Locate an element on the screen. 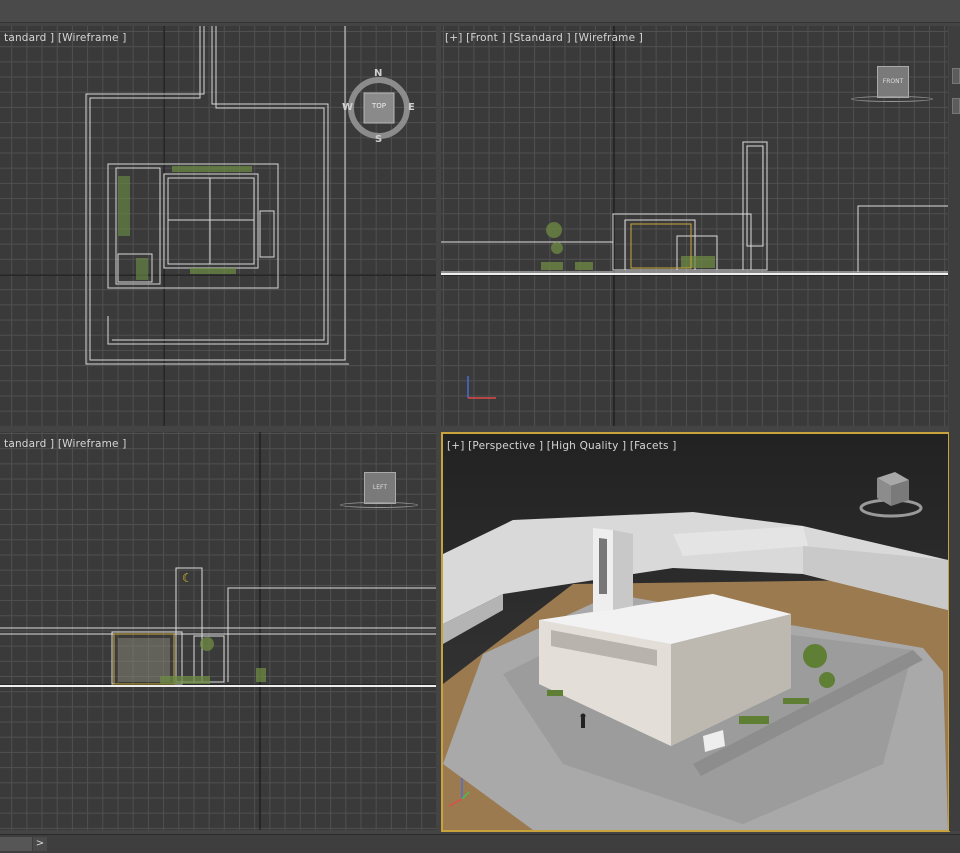 Image resolution: width=960 pixels, height=853 pixels. timeline-scroll-track is located at coordinates (16, 844).